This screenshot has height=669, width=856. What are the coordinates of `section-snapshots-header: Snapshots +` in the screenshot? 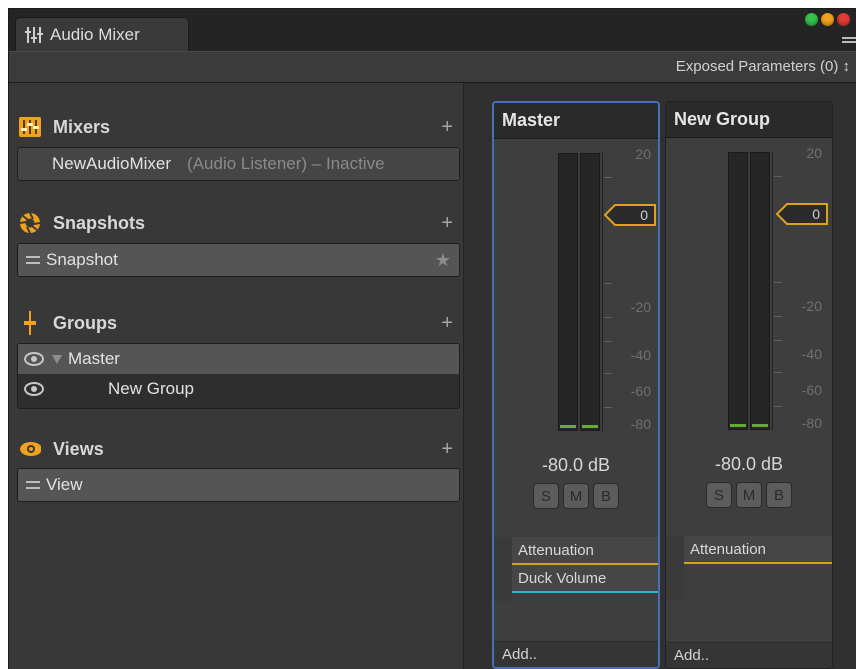 It's located at (236, 223).